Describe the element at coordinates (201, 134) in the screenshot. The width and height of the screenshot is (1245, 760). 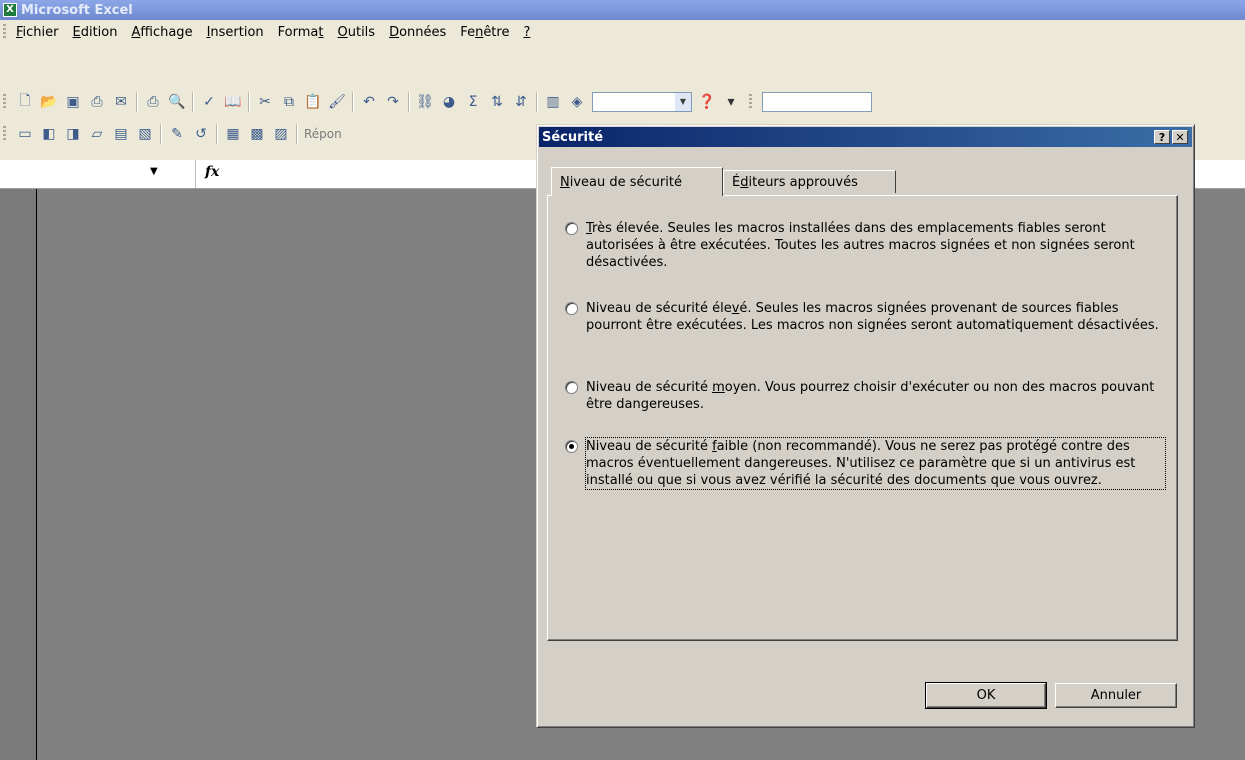
I see `accept-reject-icon: ↺` at that location.